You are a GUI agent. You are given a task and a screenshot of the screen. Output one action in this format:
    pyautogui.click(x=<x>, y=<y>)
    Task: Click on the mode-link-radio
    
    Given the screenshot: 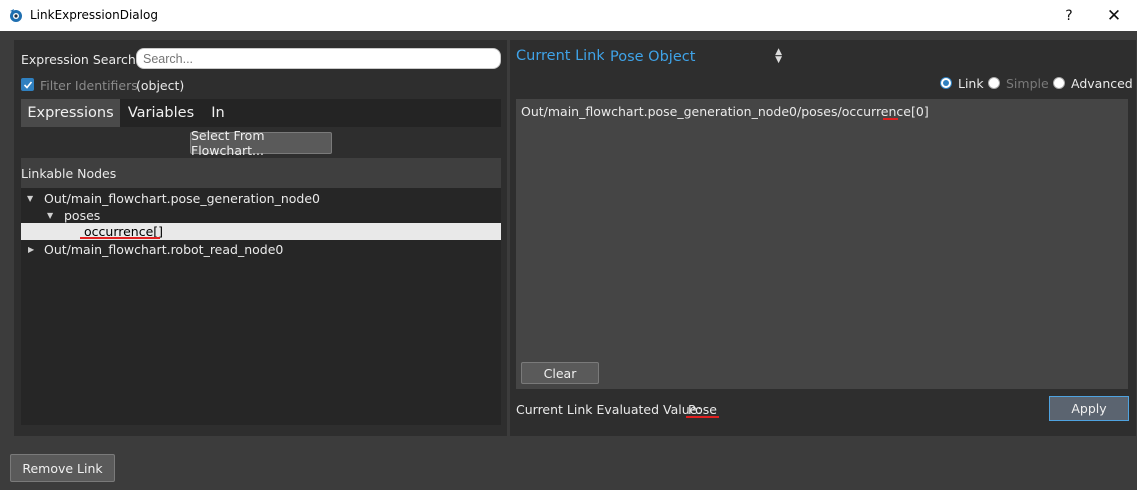 What is the action you would take?
    pyautogui.click(x=946, y=83)
    